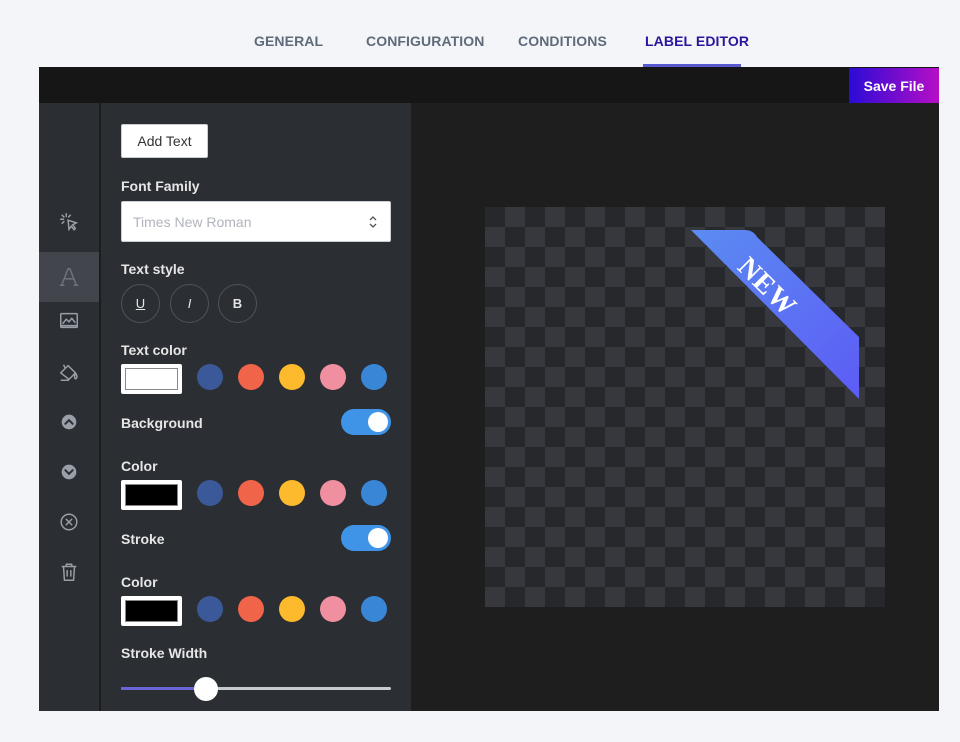 The image size is (960, 742). What do you see at coordinates (151, 495) in the screenshot?
I see `background-color-swatch` at bounding box center [151, 495].